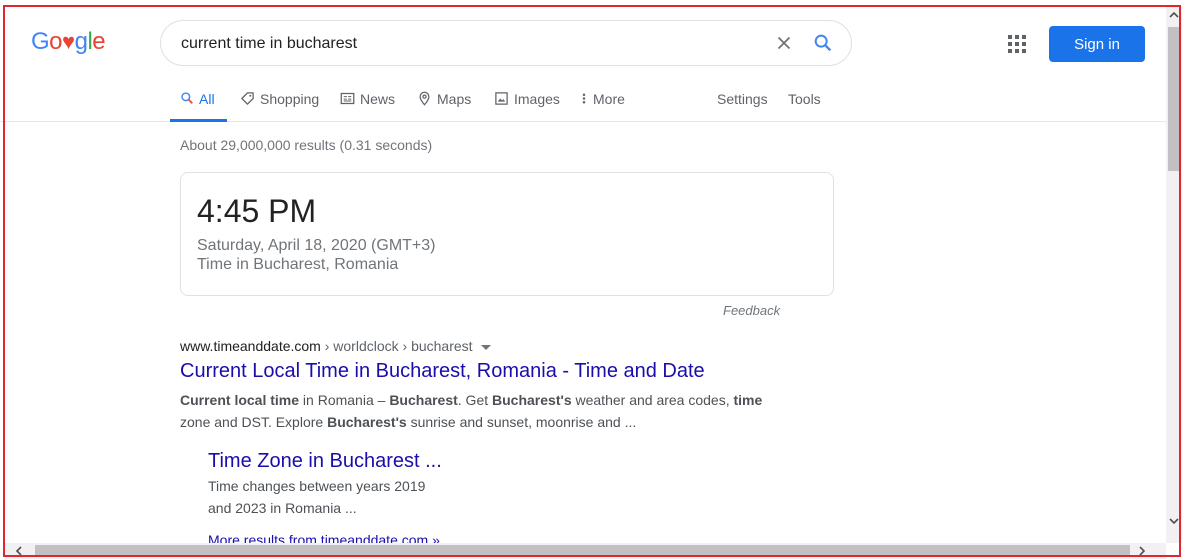 This screenshot has height=559, width=1184. What do you see at coordinates (347, 98) in the screenshot?
I see `news-icon` at bounding box center [347, 98].